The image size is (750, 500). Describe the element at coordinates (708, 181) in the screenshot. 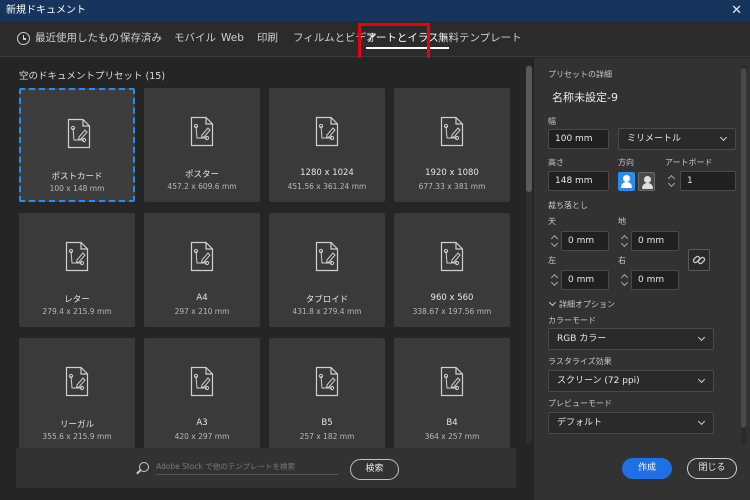

I see `artboard-field: 1` at that location.